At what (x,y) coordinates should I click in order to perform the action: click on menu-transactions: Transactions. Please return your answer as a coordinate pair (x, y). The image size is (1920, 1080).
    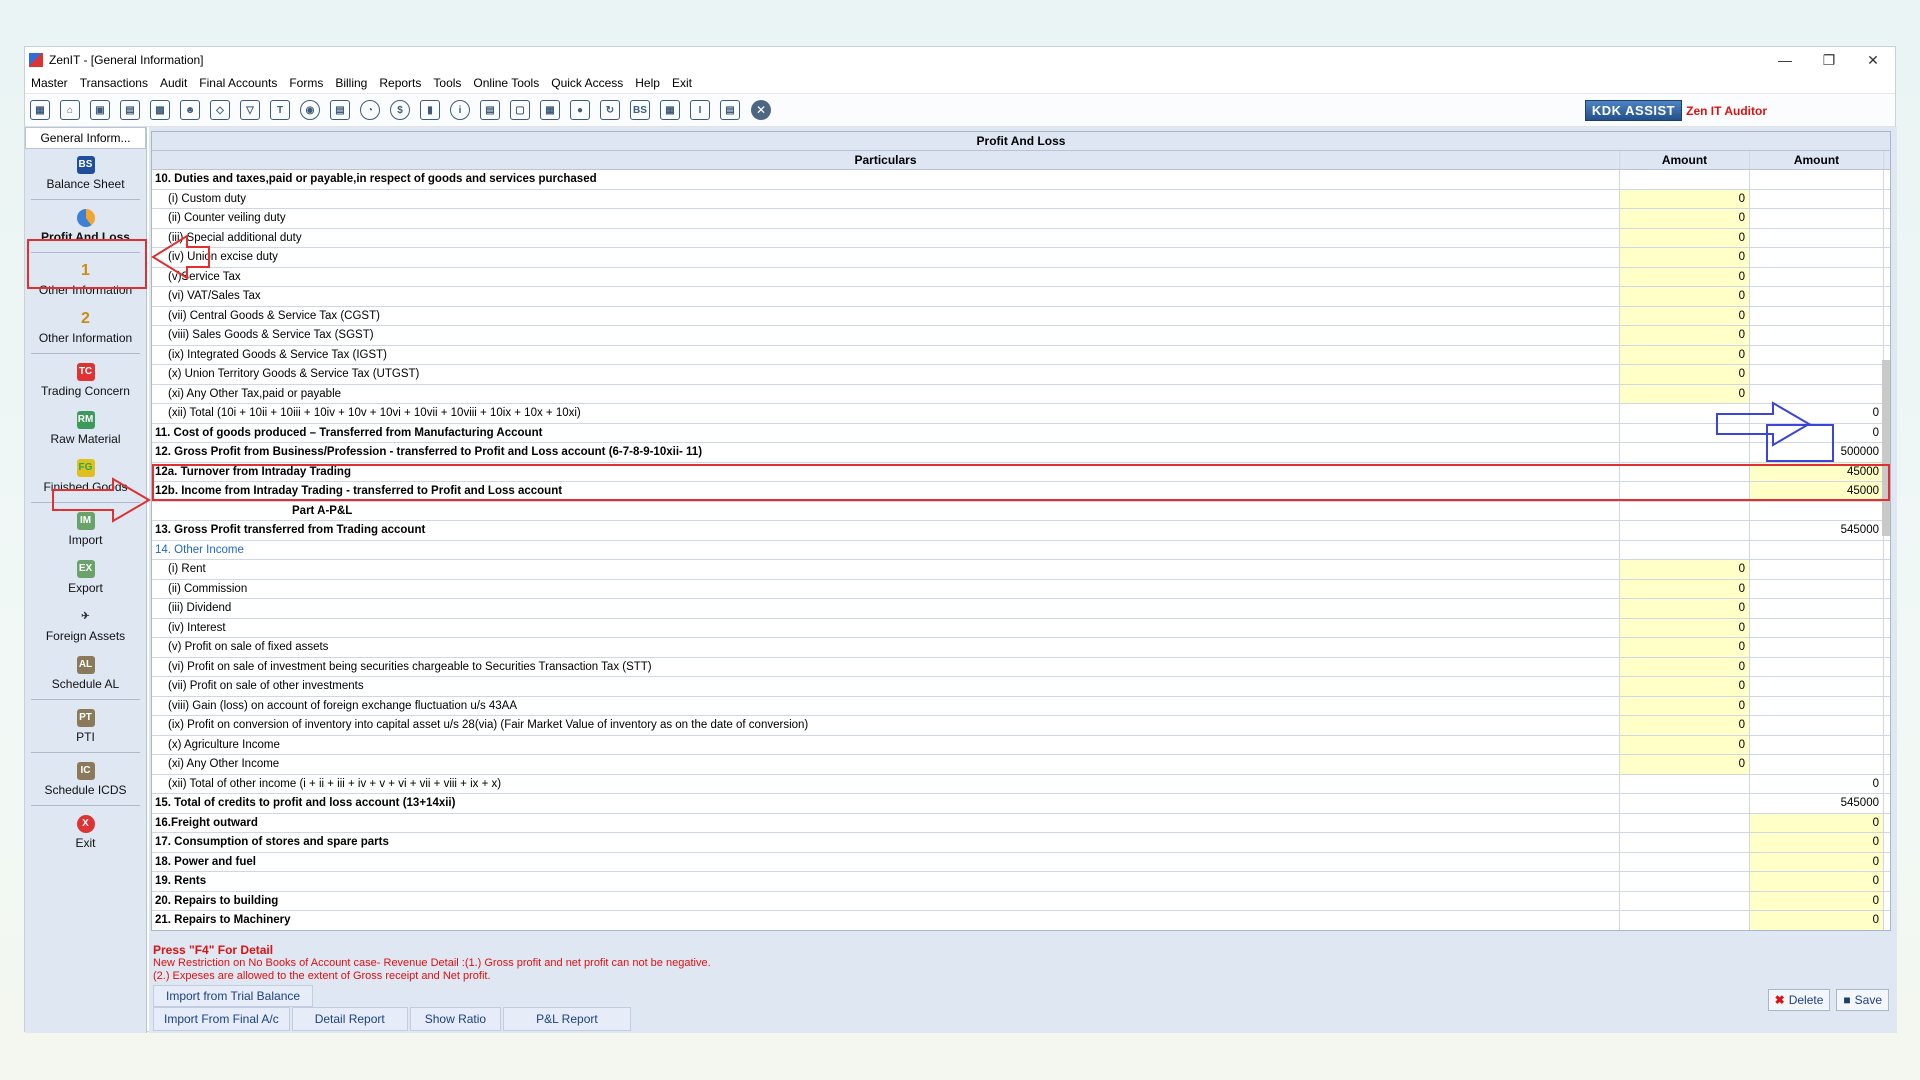
    Looking at the image, I should click on (114, 83).